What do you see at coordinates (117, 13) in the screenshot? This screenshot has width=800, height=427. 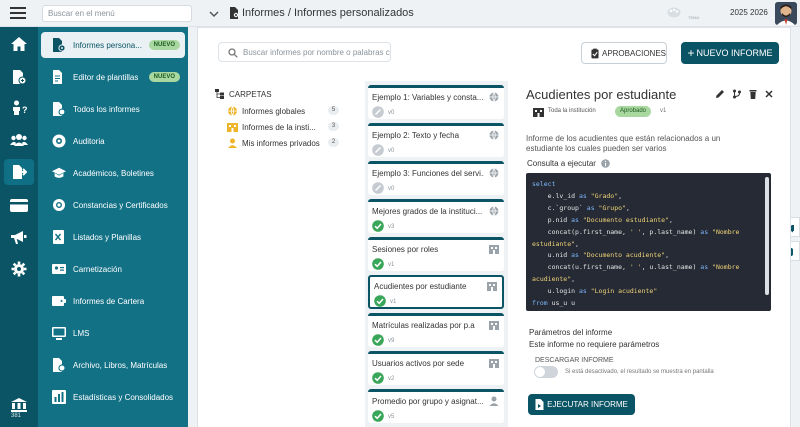 I see `menu-search-input: Buscar en el menú` at bounding box center [117, 13].